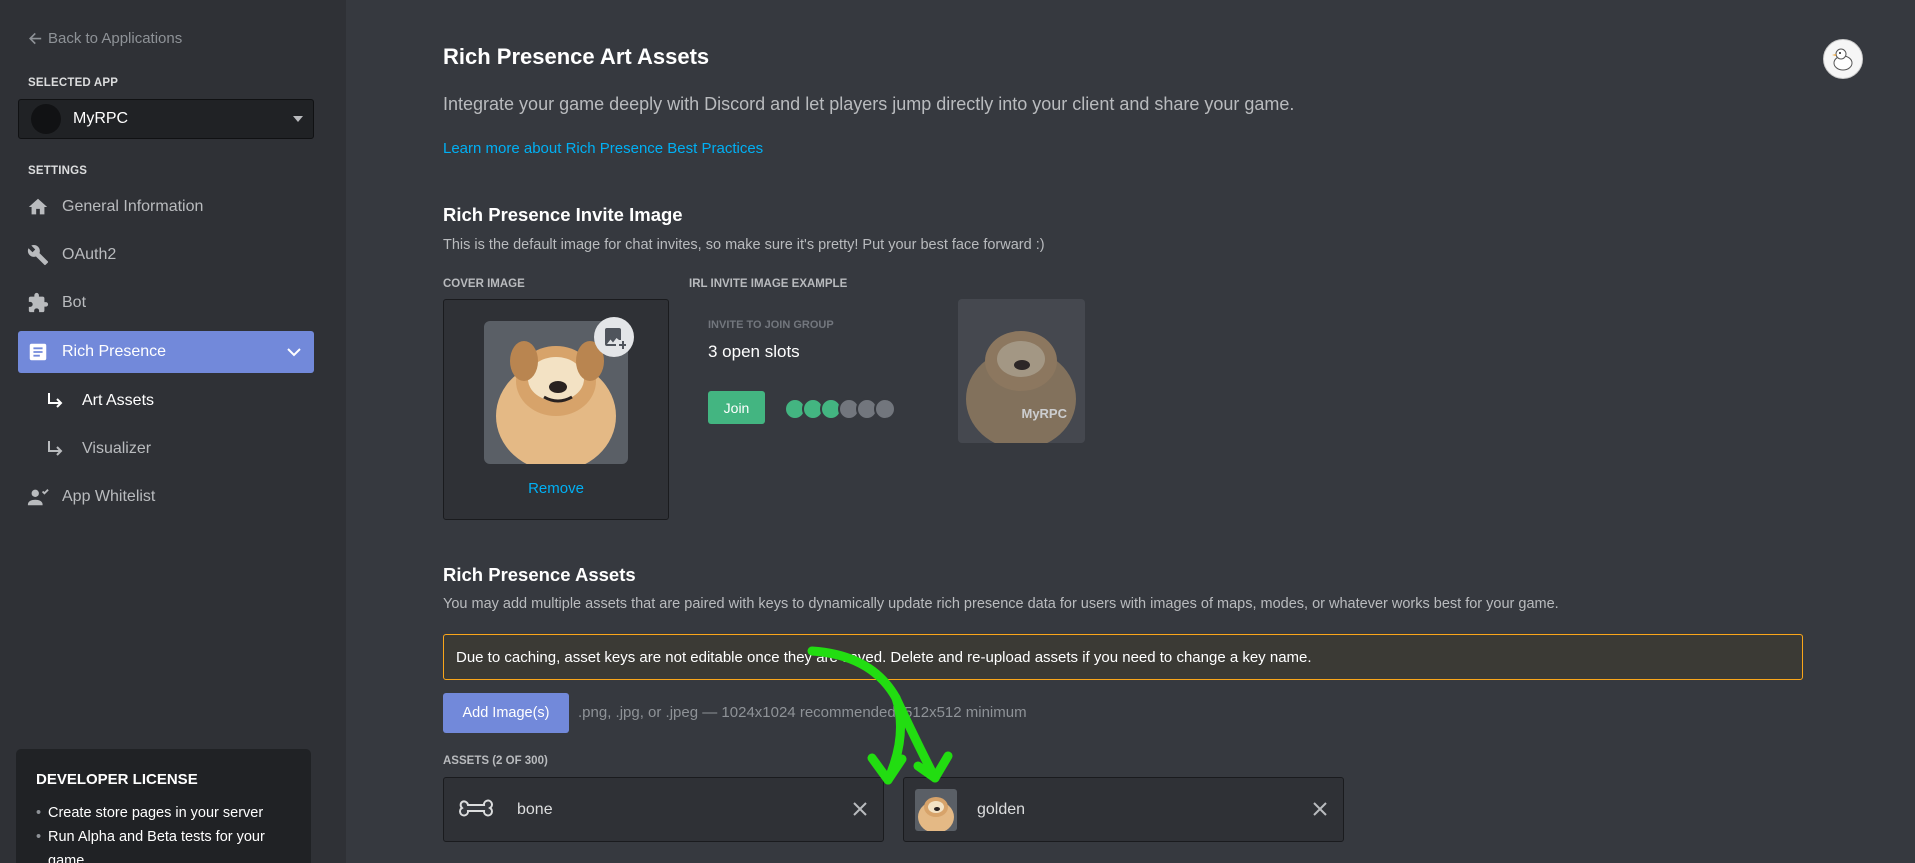  I want to click on caret-down-icon, so click(298, 119).